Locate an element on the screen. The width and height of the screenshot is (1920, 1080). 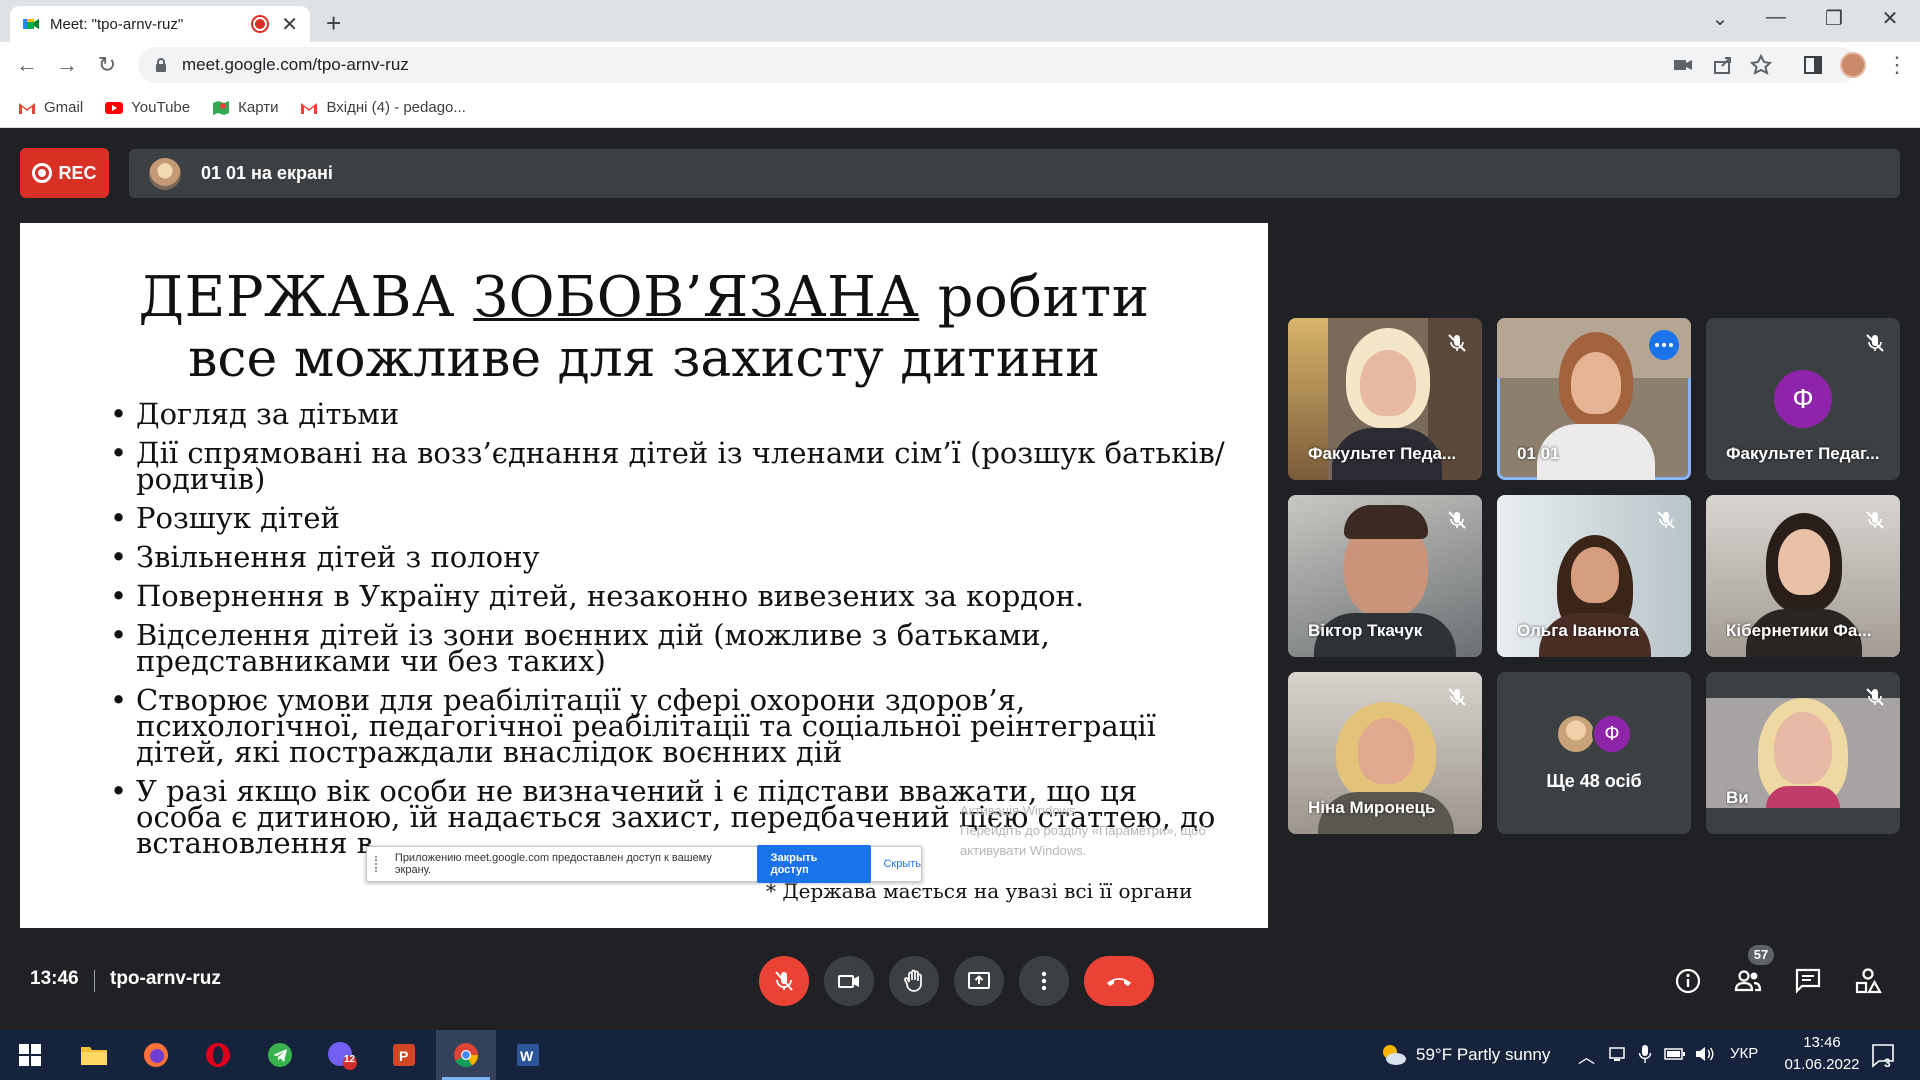
bookmark-maps: Карти is located at coordinates (245, 107).